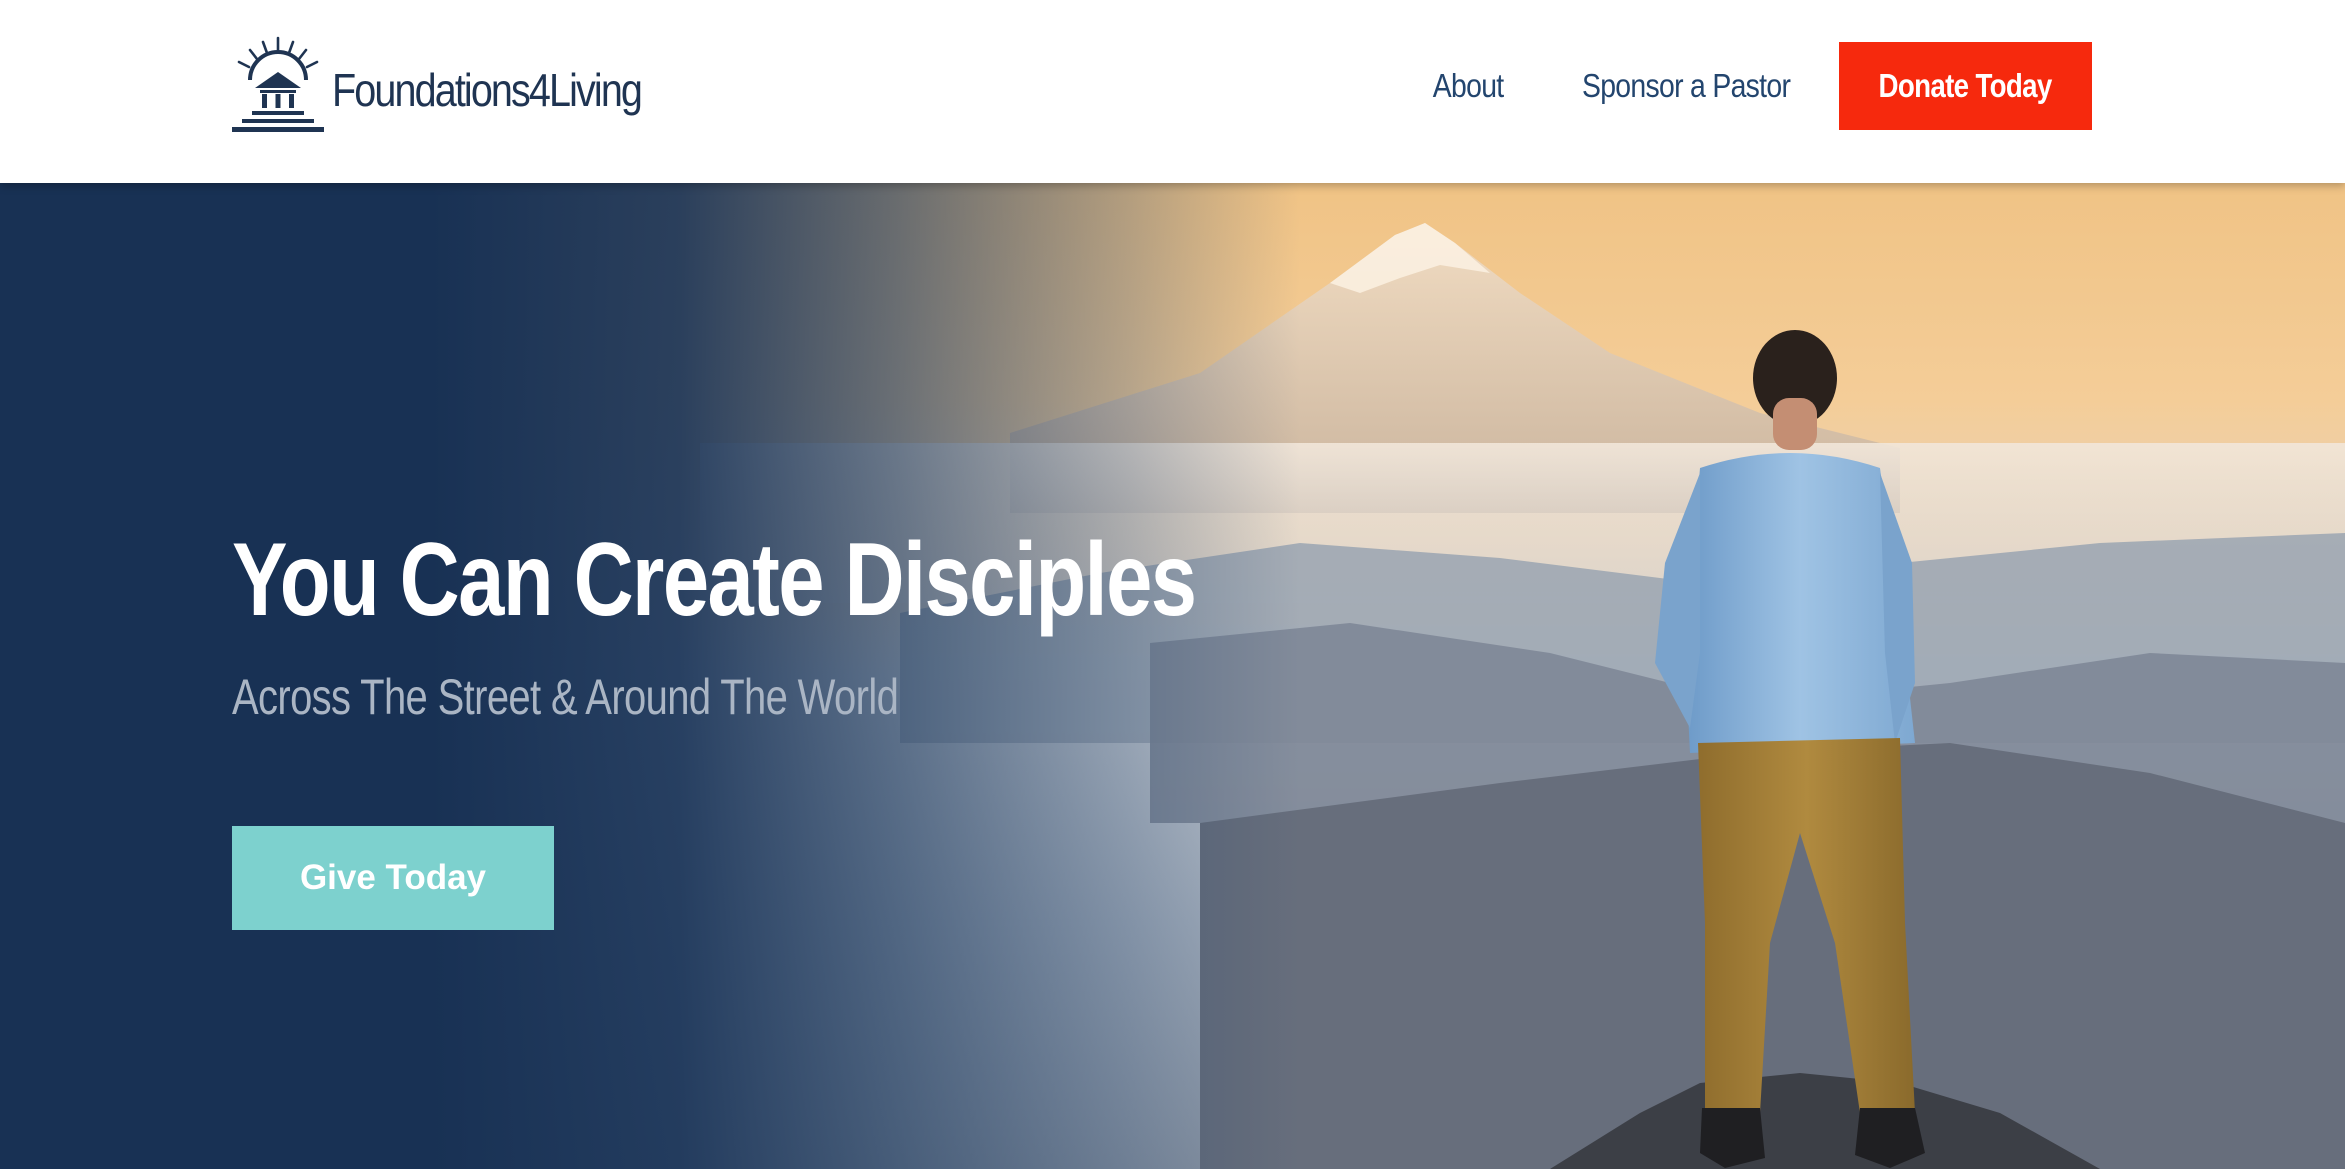  Describe the element at coordinates (565, 697) in the screenshot. I see `hero-subtitle: Across The Street & Around The World` at that location.